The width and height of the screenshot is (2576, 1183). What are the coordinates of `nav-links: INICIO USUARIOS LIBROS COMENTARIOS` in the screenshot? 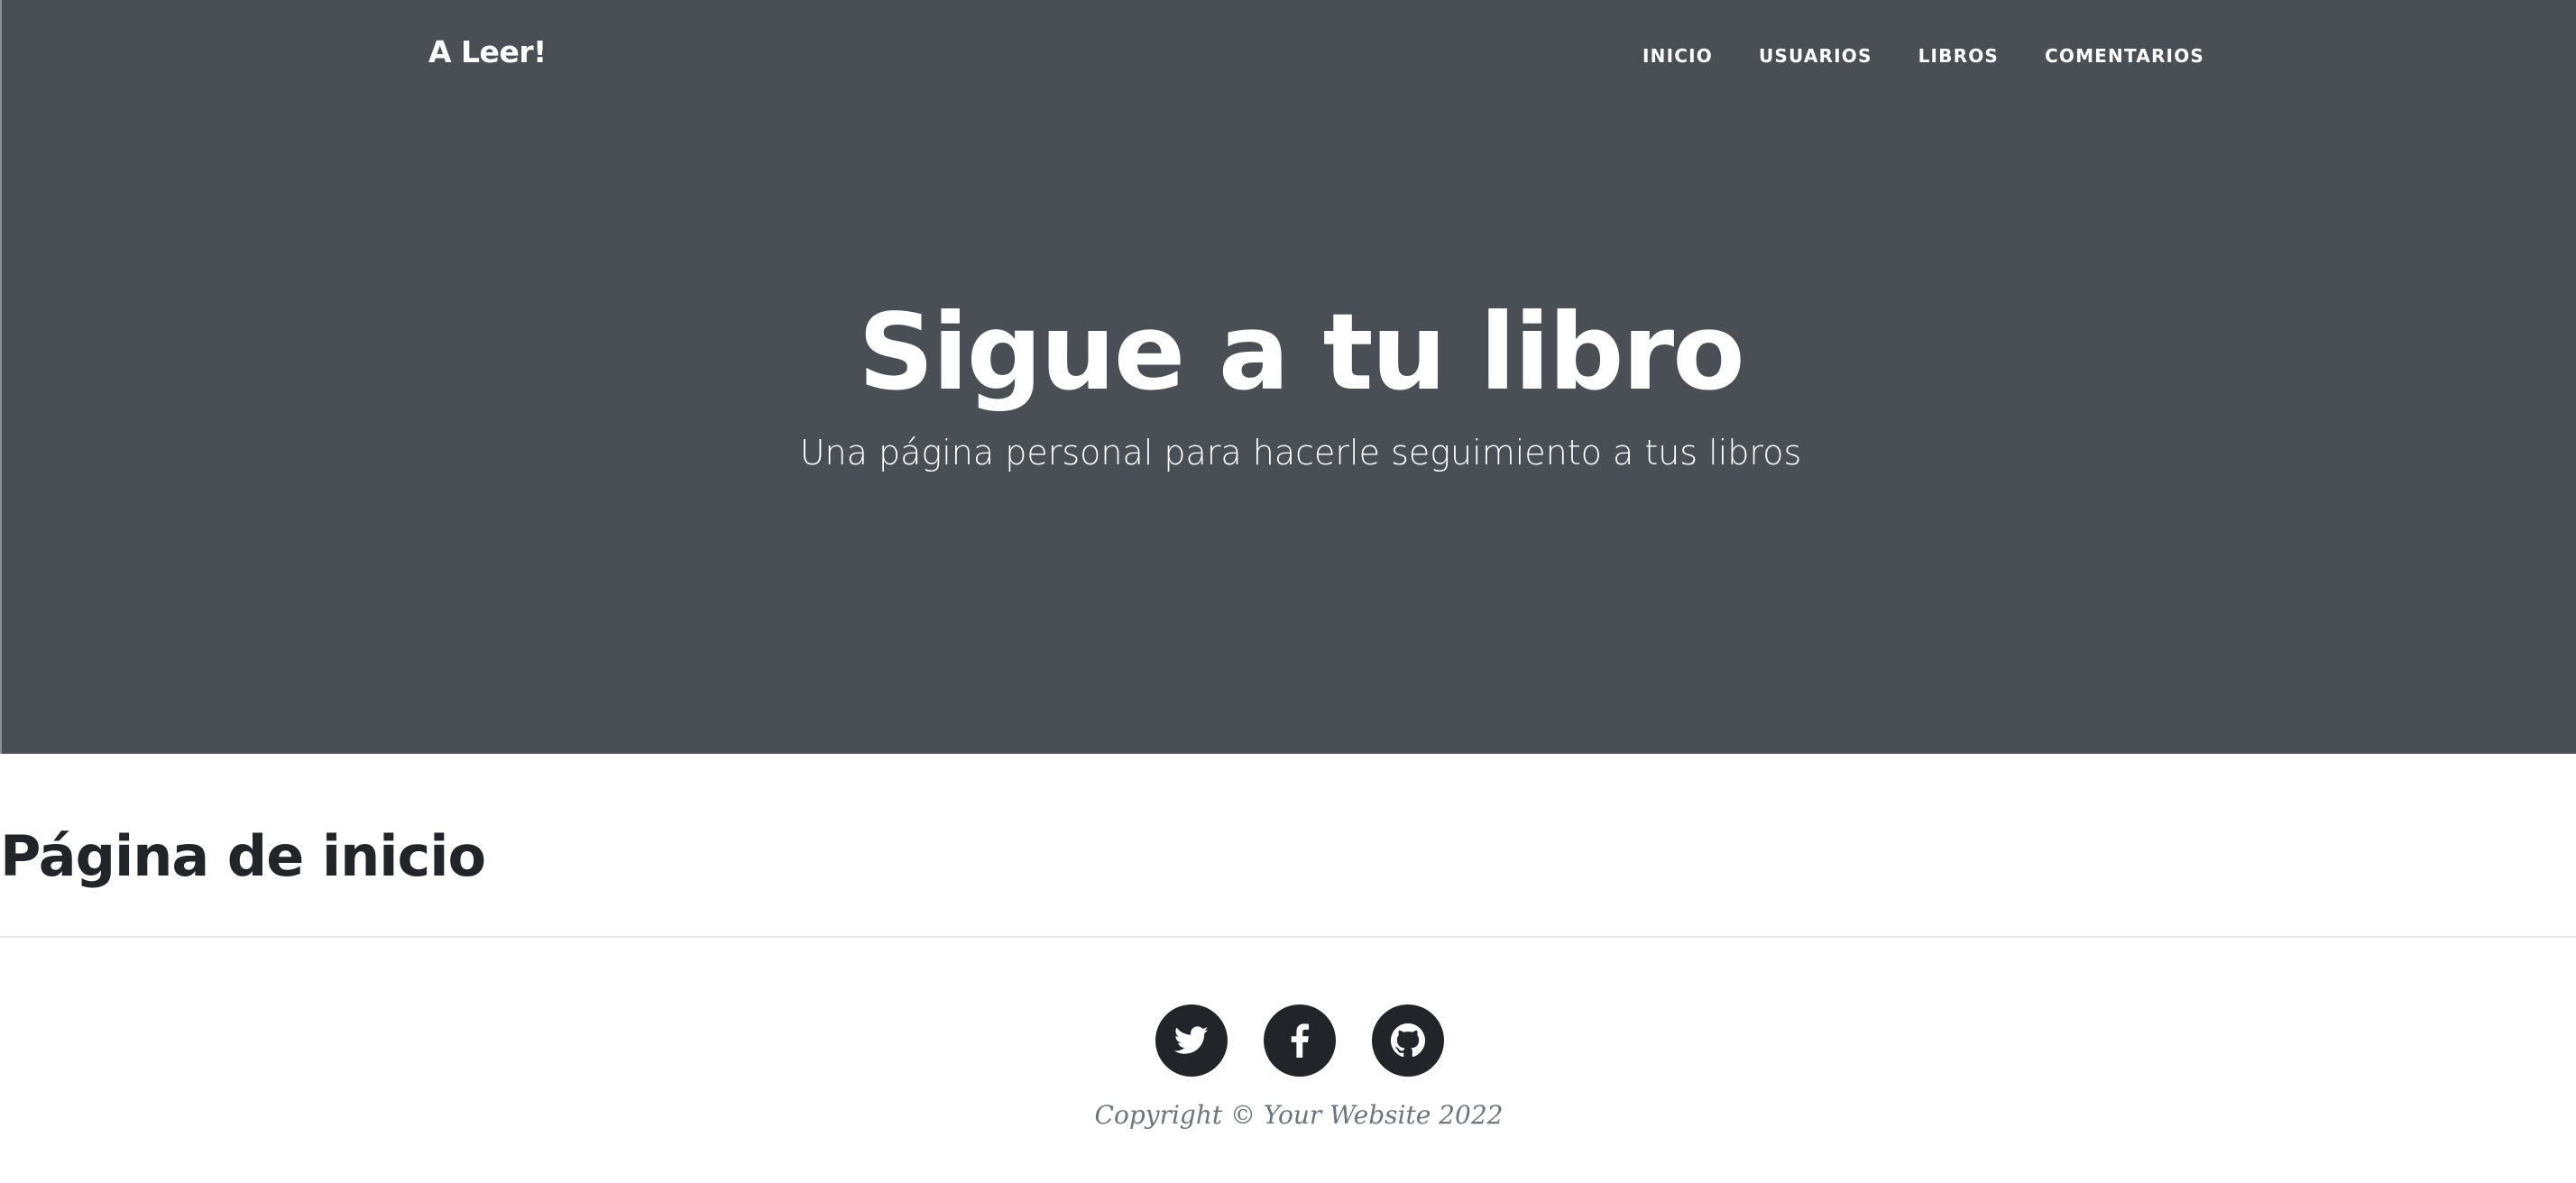 It's located at (1923, 56).